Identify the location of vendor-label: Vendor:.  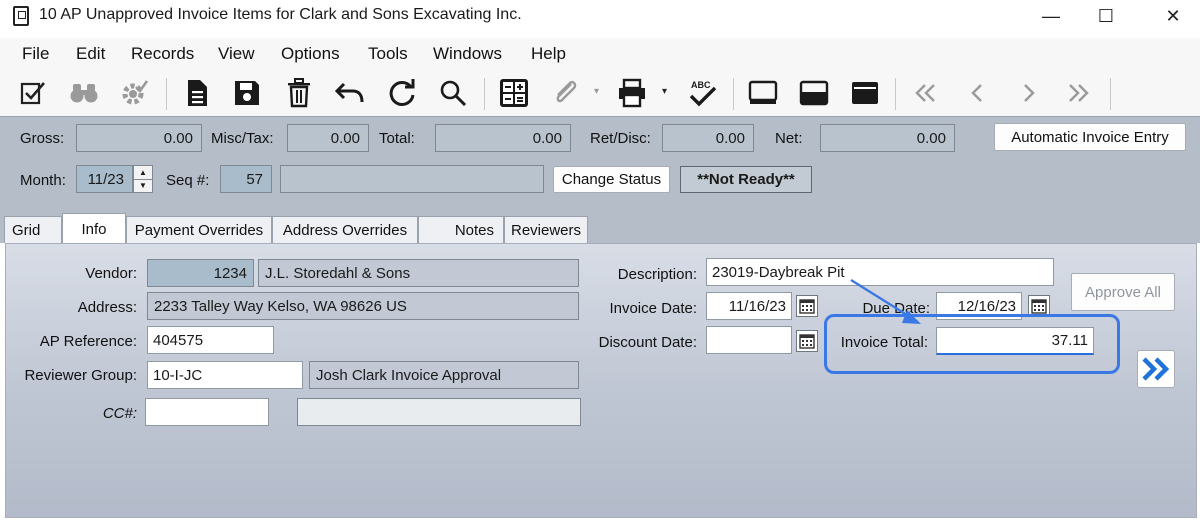
(111, 273).